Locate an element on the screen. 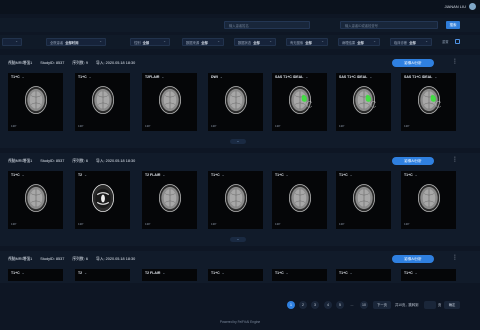 The width and height of the screenshot is (480, 330). page-button: 10 is located at coordinates (364, 305).